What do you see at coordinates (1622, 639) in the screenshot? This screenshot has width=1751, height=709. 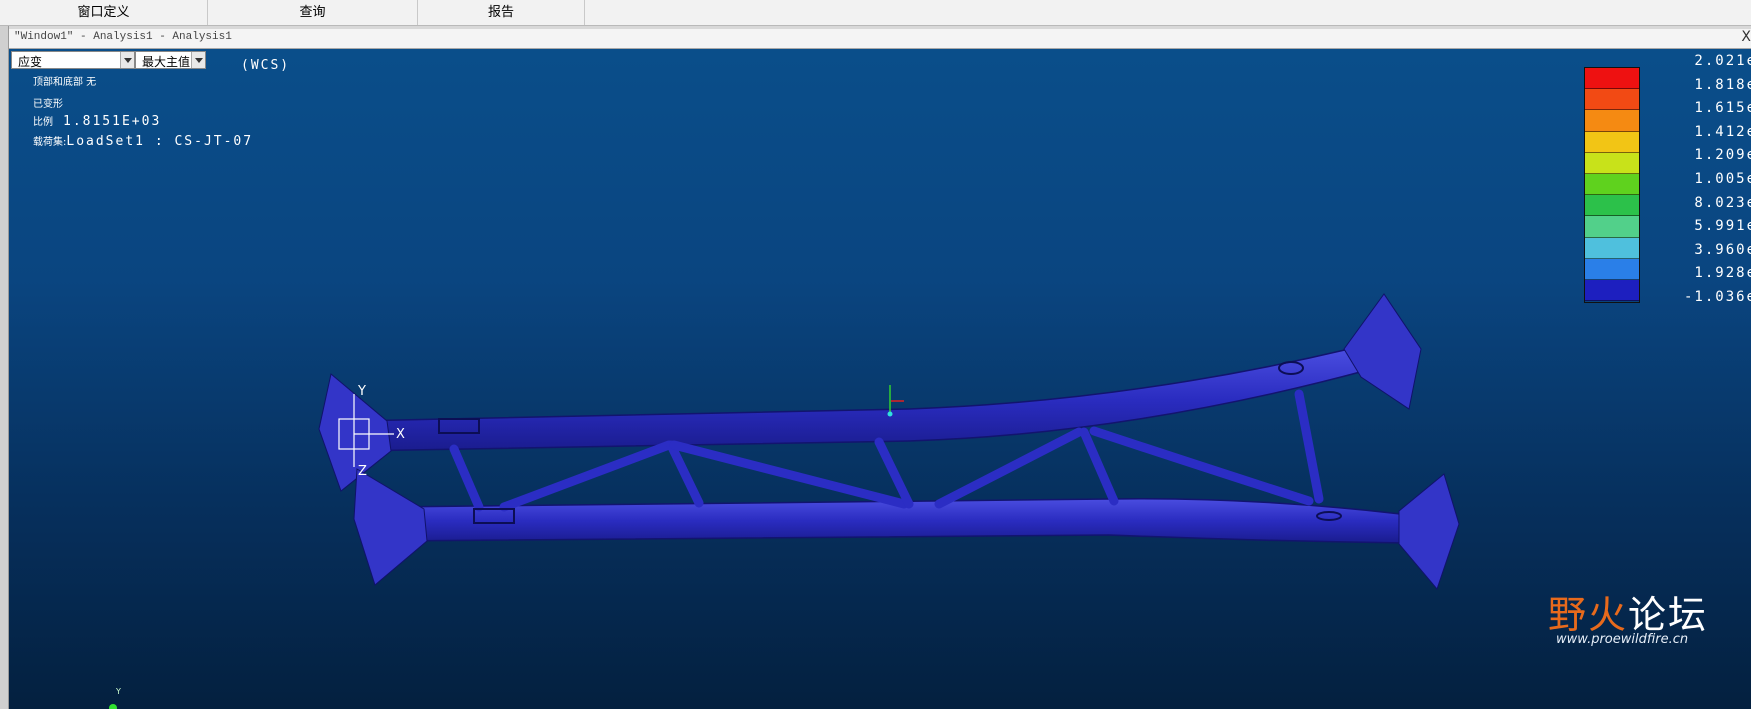 I see `watermark-url: www.proewildfire.cn` at bounding box center [1622, 639].